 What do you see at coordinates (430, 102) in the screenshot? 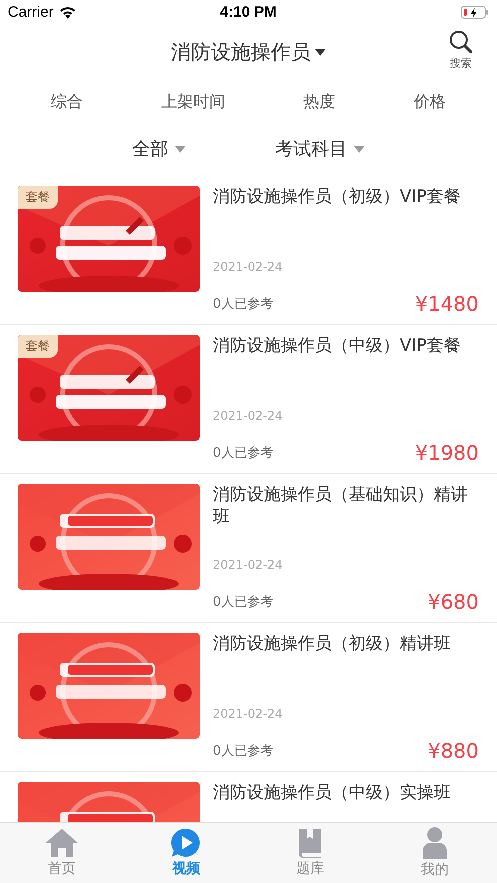
I see `sort-tab: 价格` at bounding box center [430, 102].